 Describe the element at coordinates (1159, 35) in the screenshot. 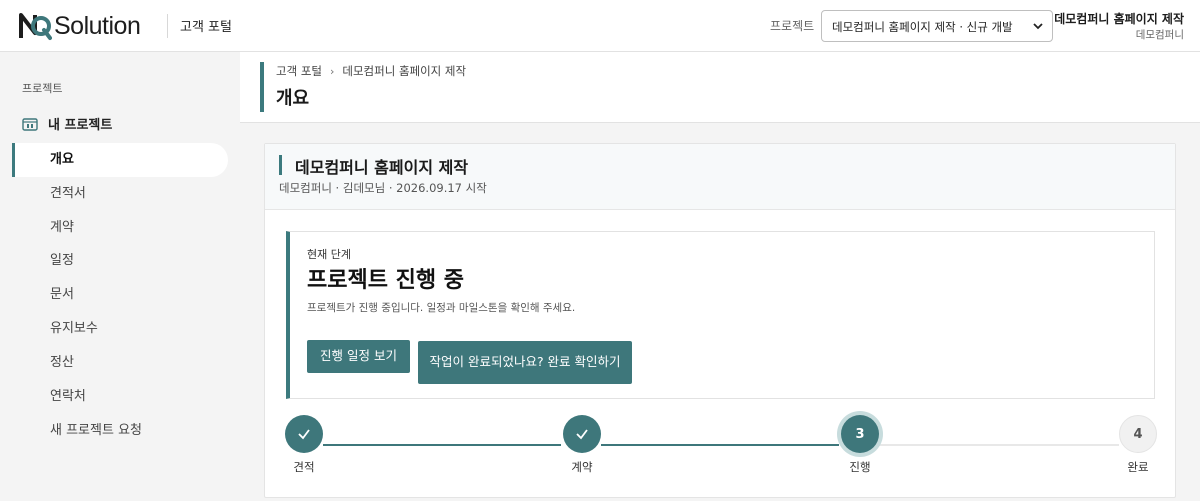

I see `user-company: 데모컴퍼니` at that location.